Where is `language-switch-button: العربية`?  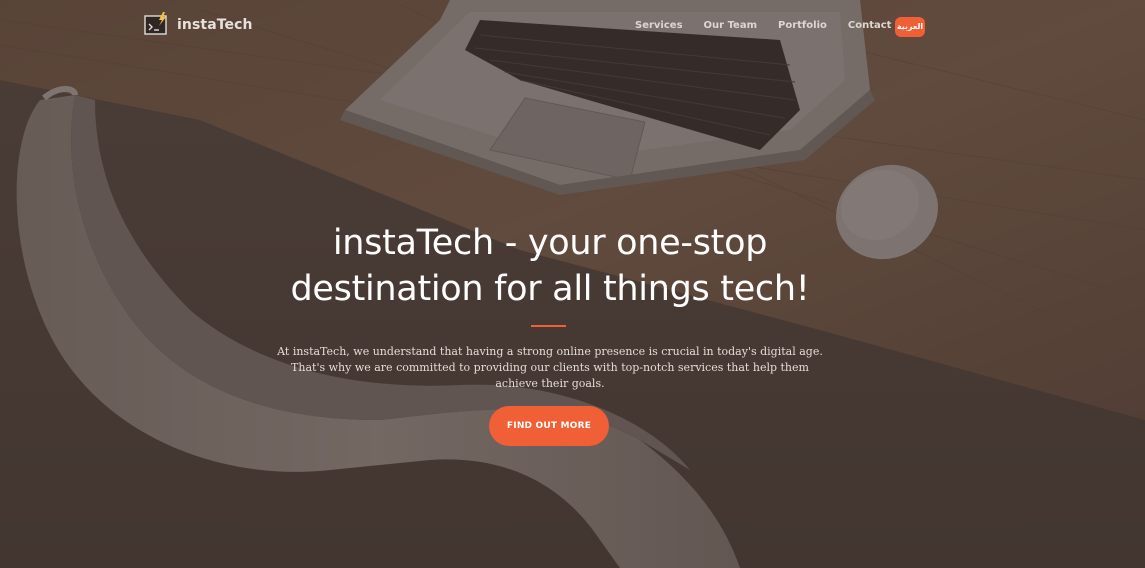
language-switch-button: العربية is located at coordinates (910, 27).